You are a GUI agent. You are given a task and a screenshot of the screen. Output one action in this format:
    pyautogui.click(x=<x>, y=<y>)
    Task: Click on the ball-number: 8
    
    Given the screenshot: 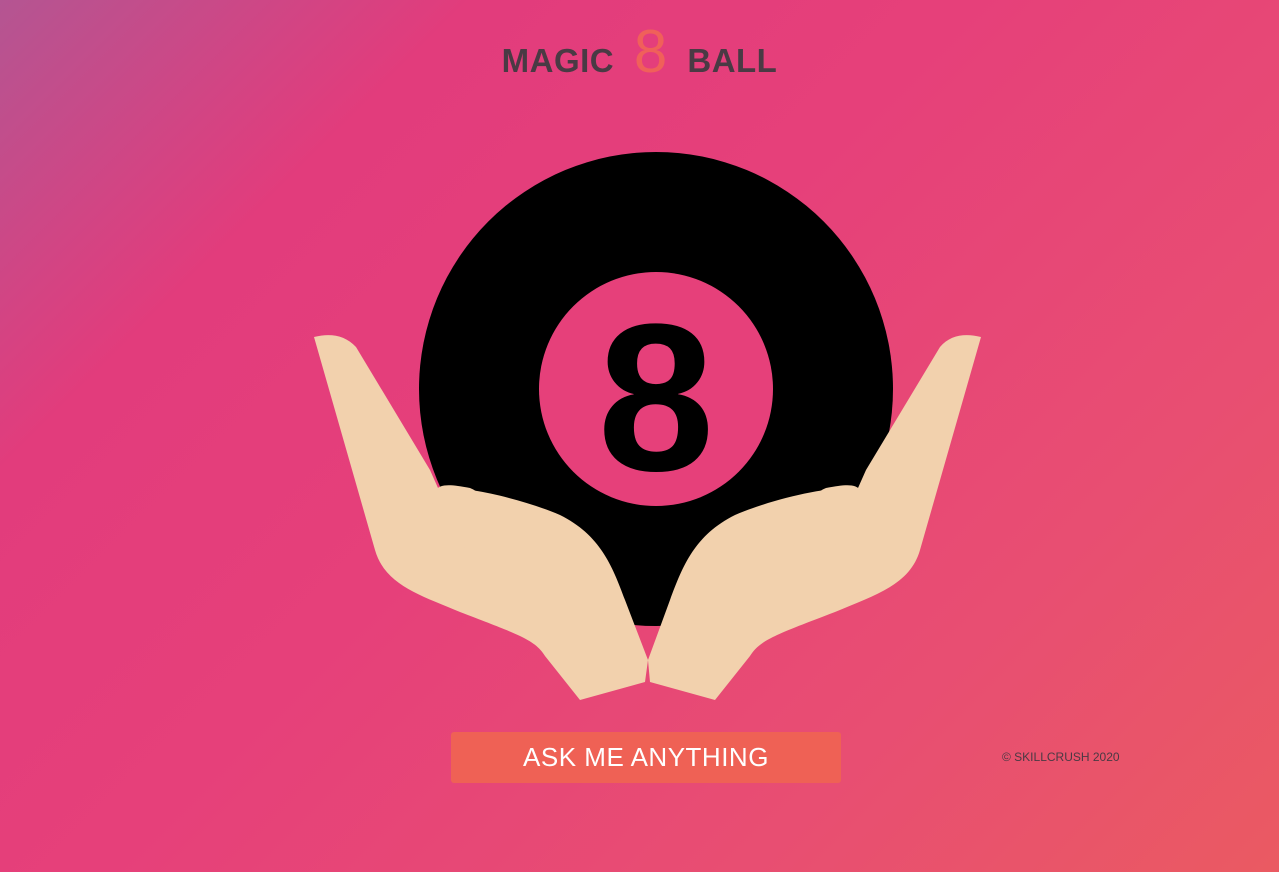 What is the action you would take?
    pyautogui.click(x=656, y=397)
    